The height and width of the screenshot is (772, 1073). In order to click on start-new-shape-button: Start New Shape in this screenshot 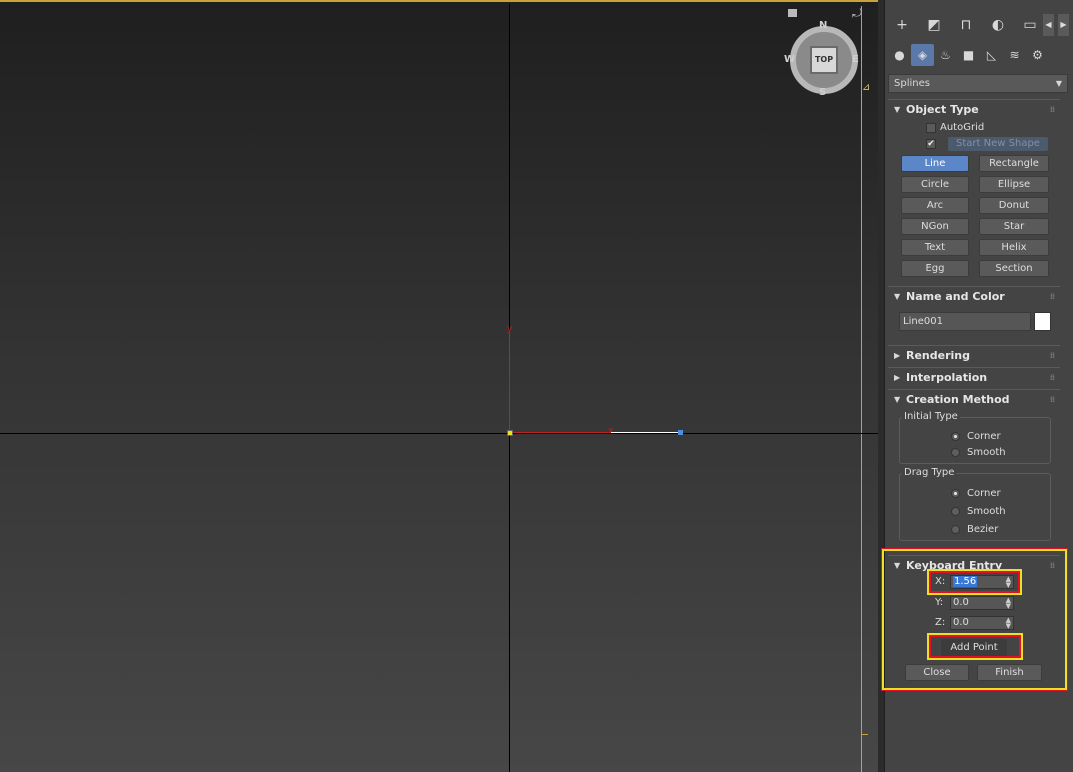, I will do `click(998, 144)`.